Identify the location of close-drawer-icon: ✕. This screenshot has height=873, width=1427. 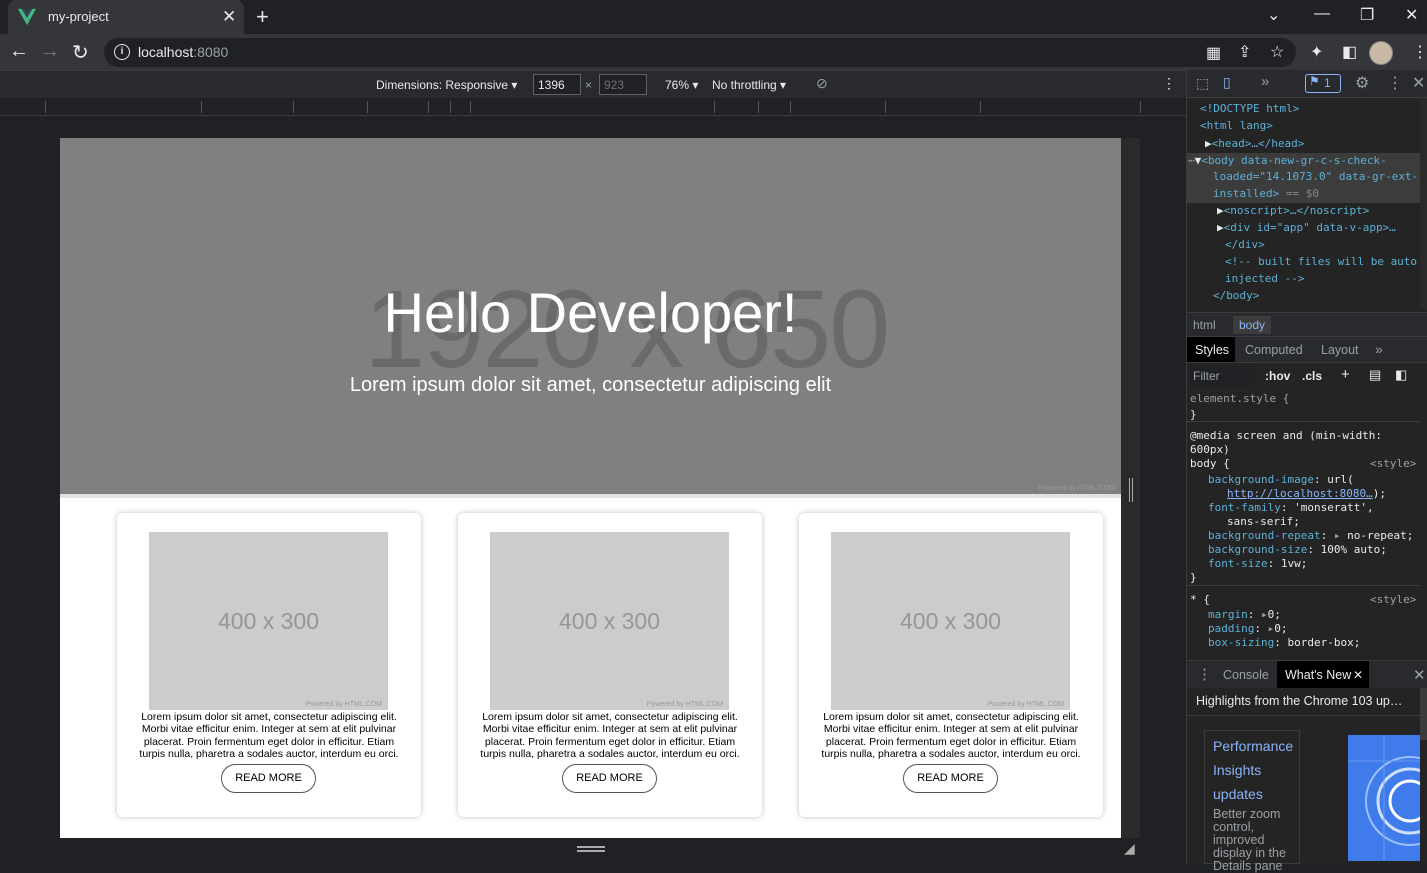
(1419, 675).